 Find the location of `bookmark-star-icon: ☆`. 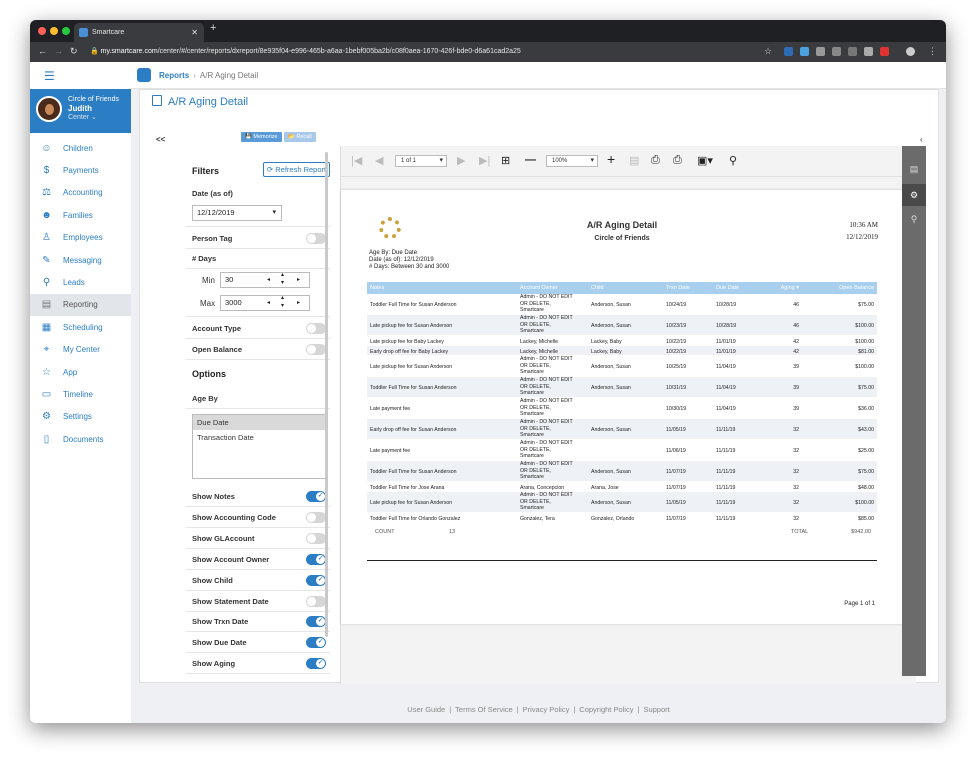

bookmark-star-icon: ☆ is located at coordinates (768, 51).